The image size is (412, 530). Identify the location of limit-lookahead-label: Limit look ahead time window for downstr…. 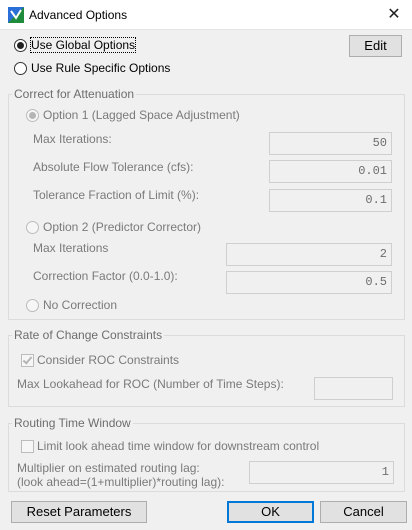
(178, 446).